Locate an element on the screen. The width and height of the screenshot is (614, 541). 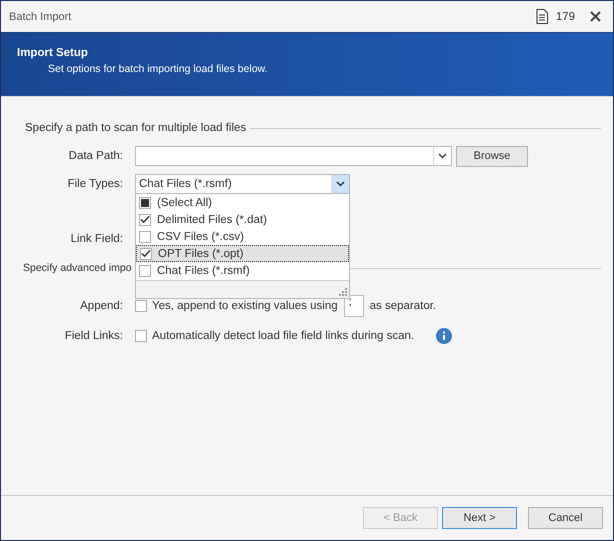
resize-grip-icon is located at coordinates (343, 292).